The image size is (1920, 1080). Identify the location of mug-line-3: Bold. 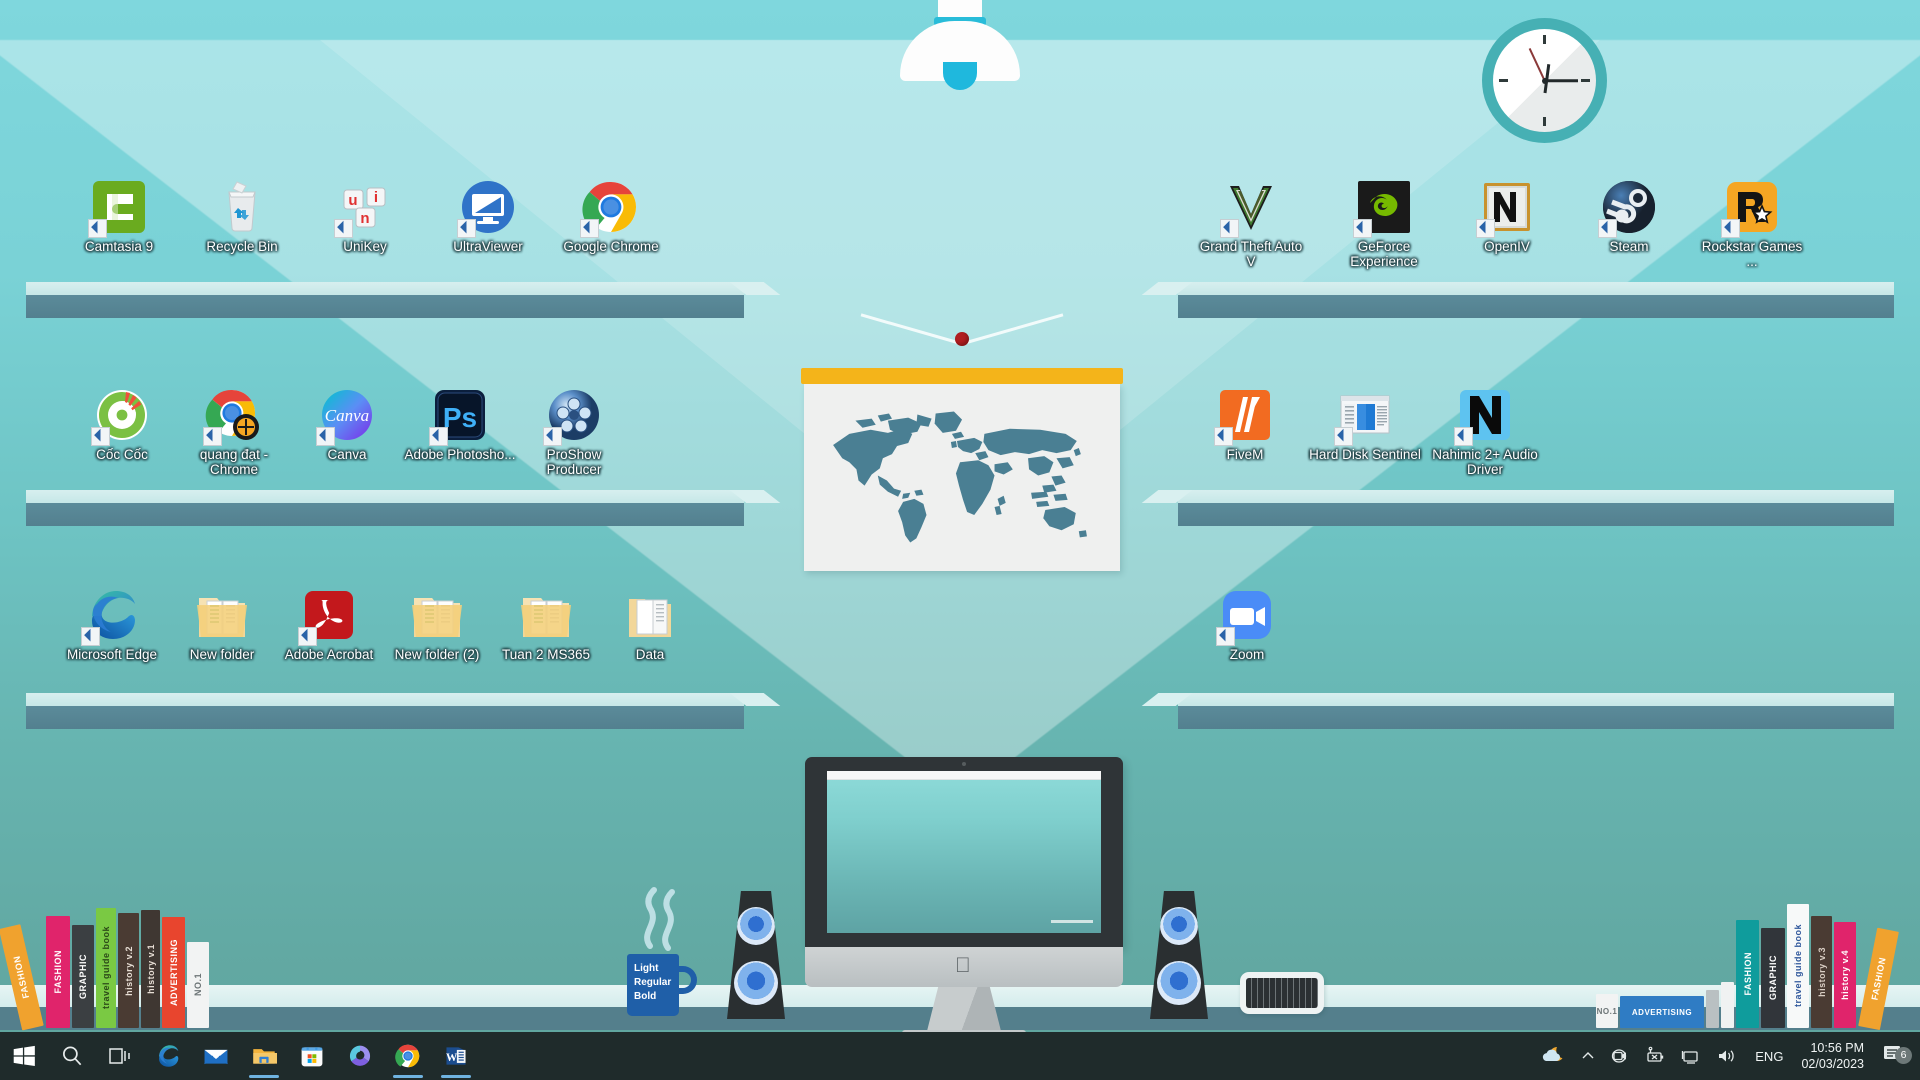
(645, 996).